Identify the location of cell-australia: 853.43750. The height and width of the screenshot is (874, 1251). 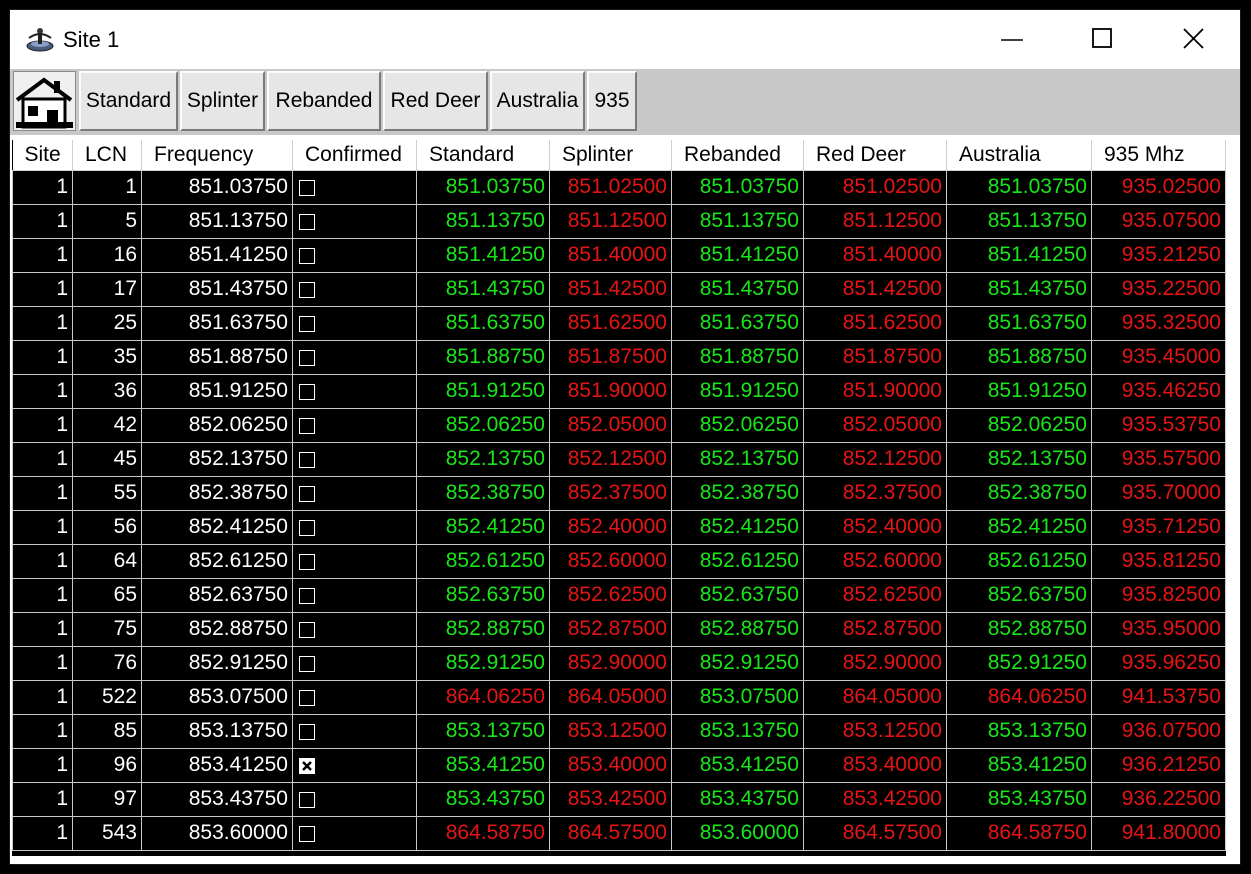
(1019, 799).